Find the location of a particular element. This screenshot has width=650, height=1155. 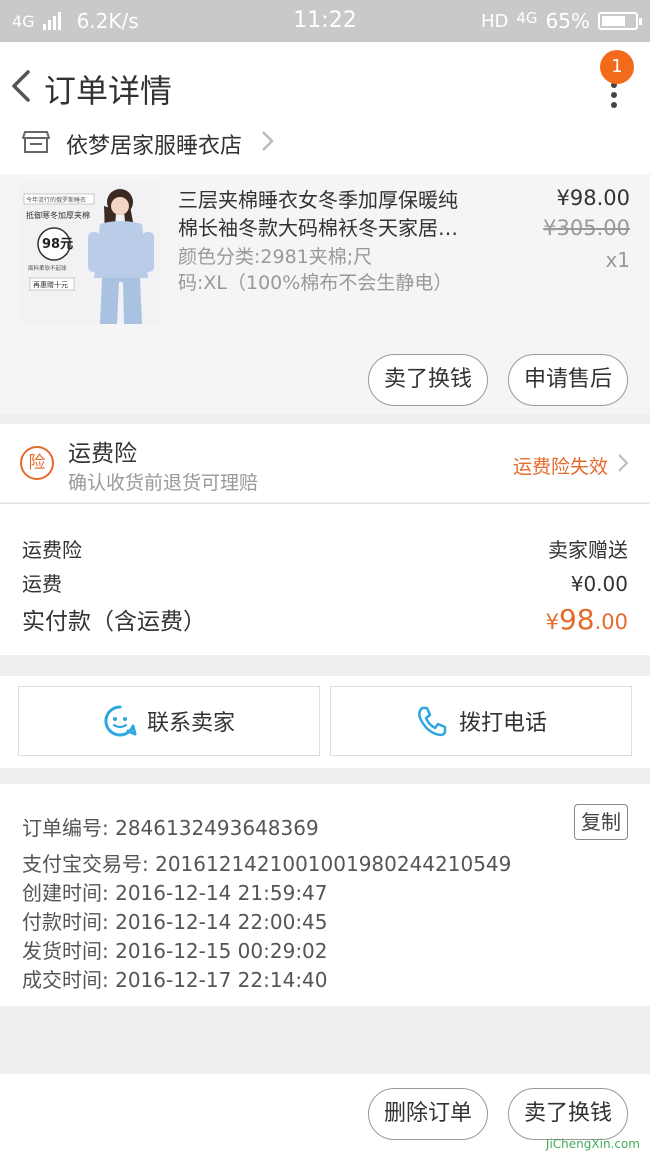

product-spec: 颜色分类:2981夹棉;尺 码:XL（100%棉布不会生静电） is located at coordinates (328, 270).